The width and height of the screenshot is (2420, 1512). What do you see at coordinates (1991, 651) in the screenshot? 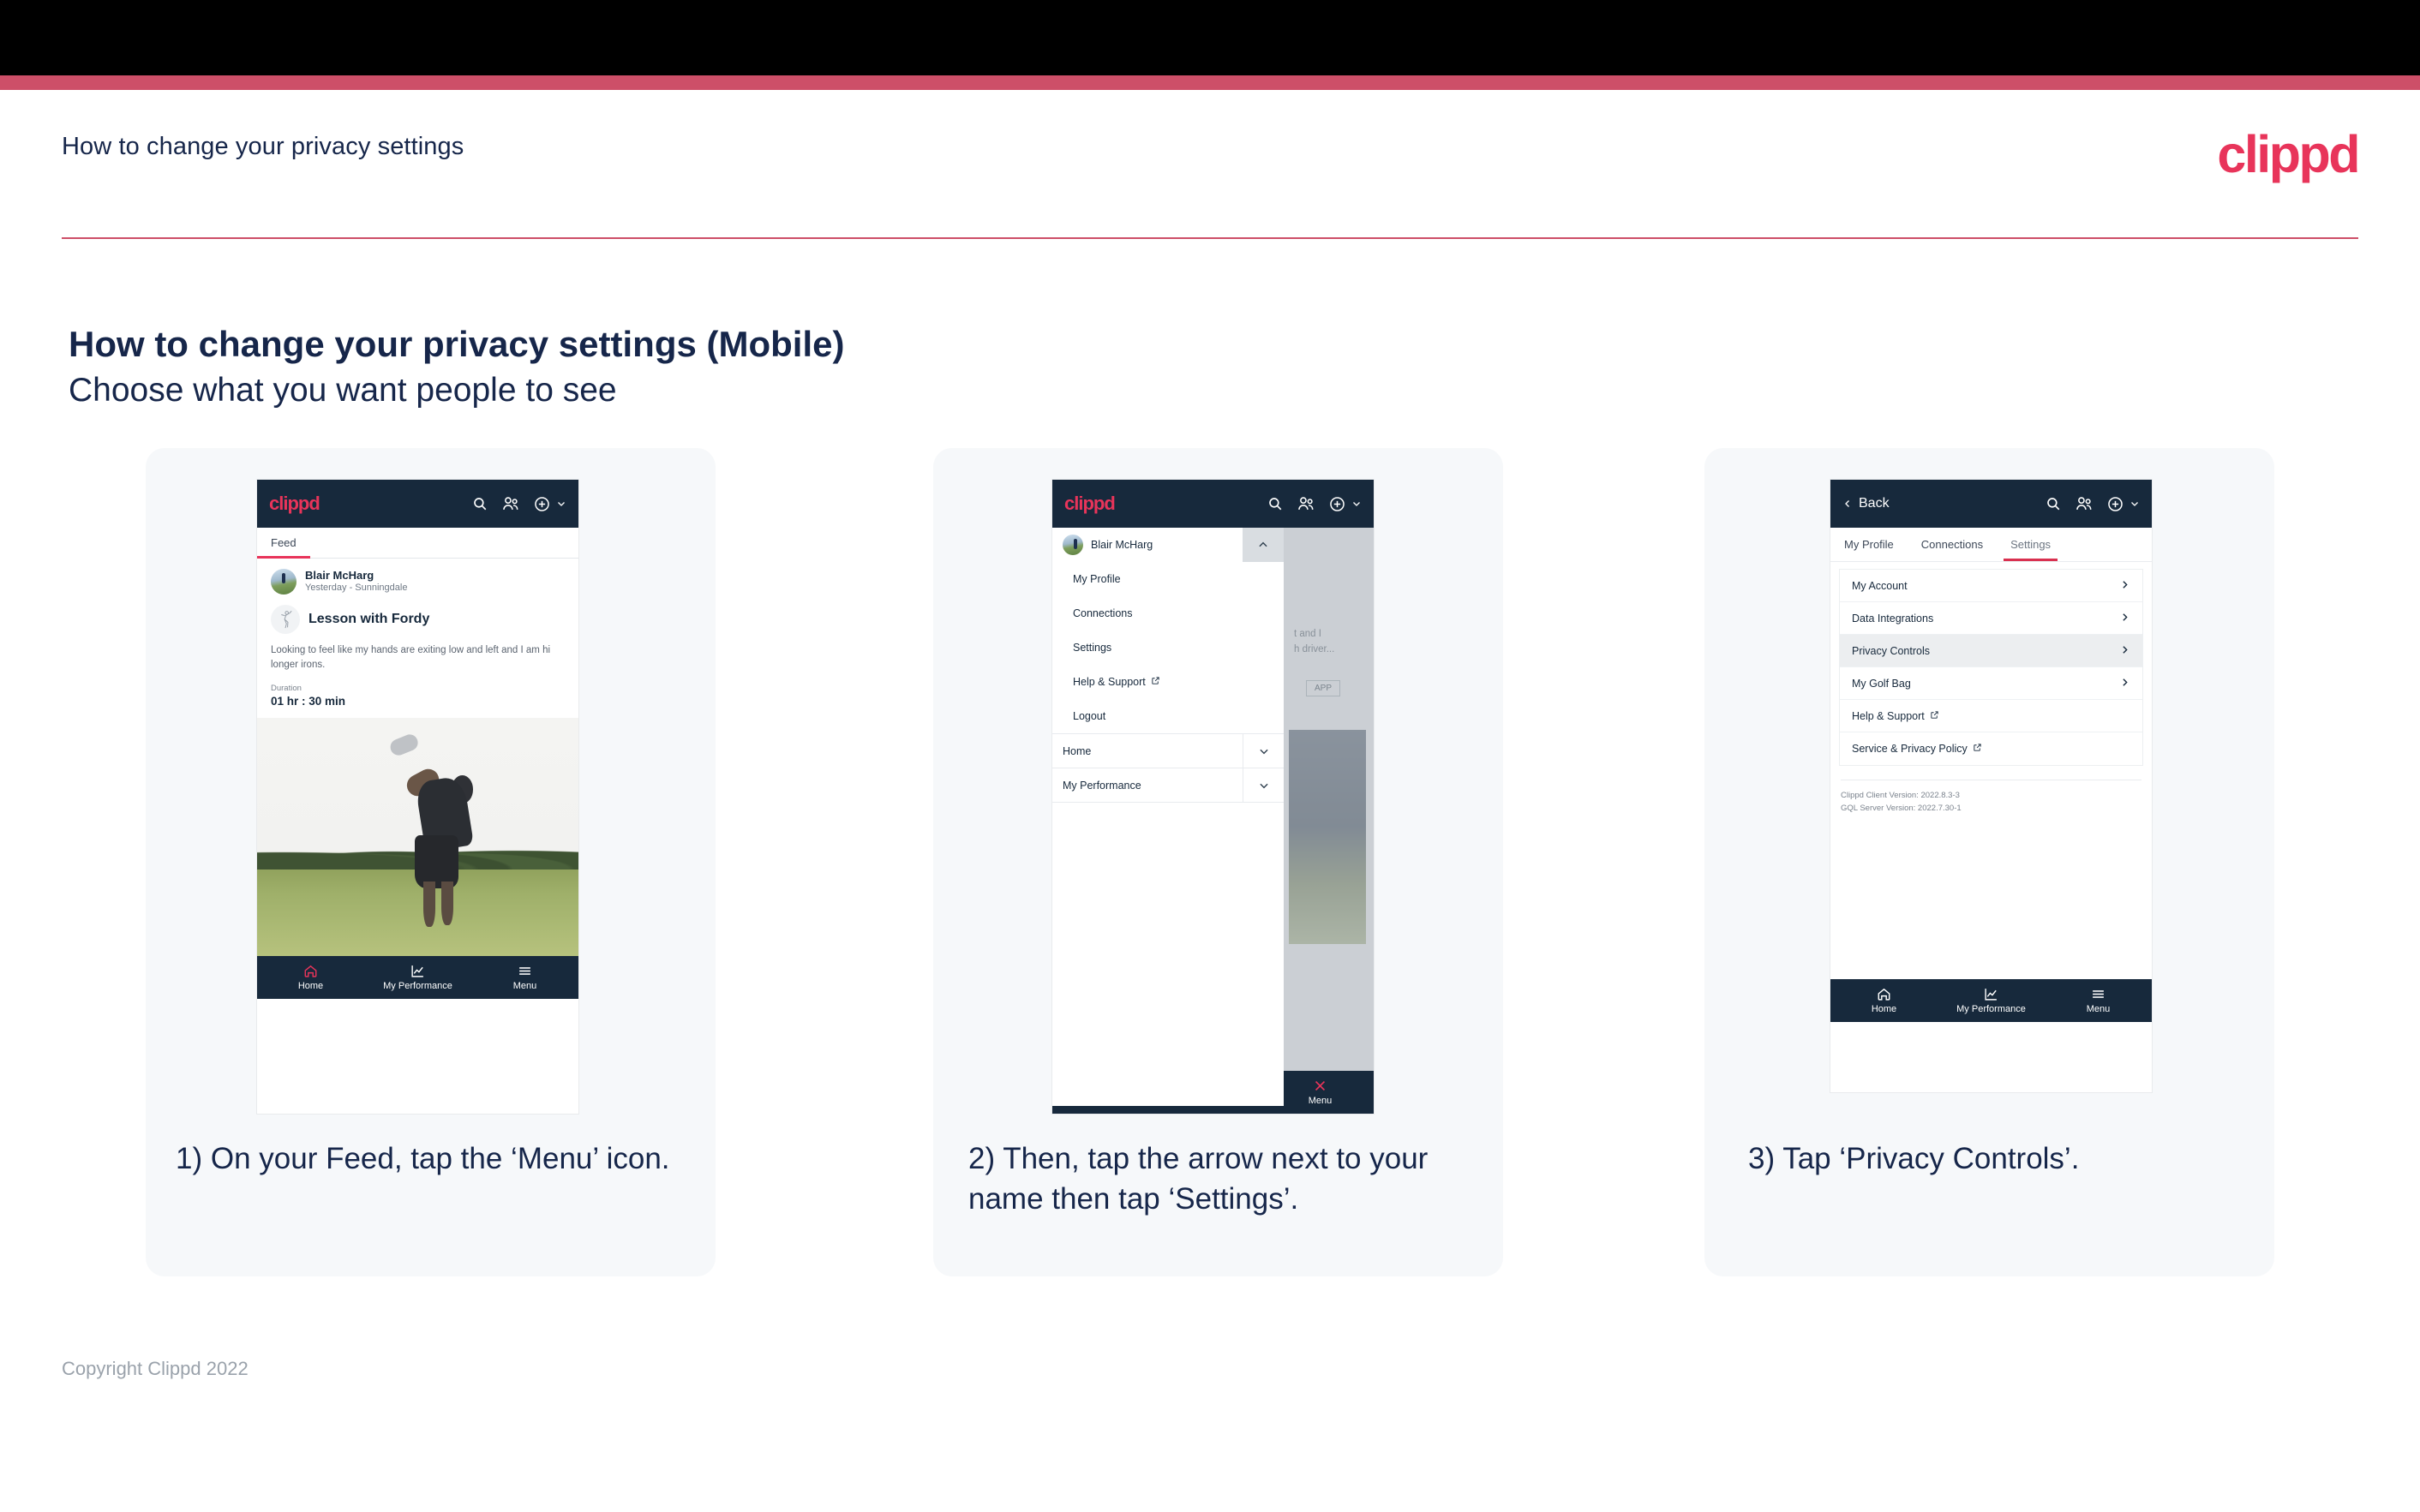
I see `settings-row-privacy-controls: Privacy Controls` at bounding box center [1991, 651].